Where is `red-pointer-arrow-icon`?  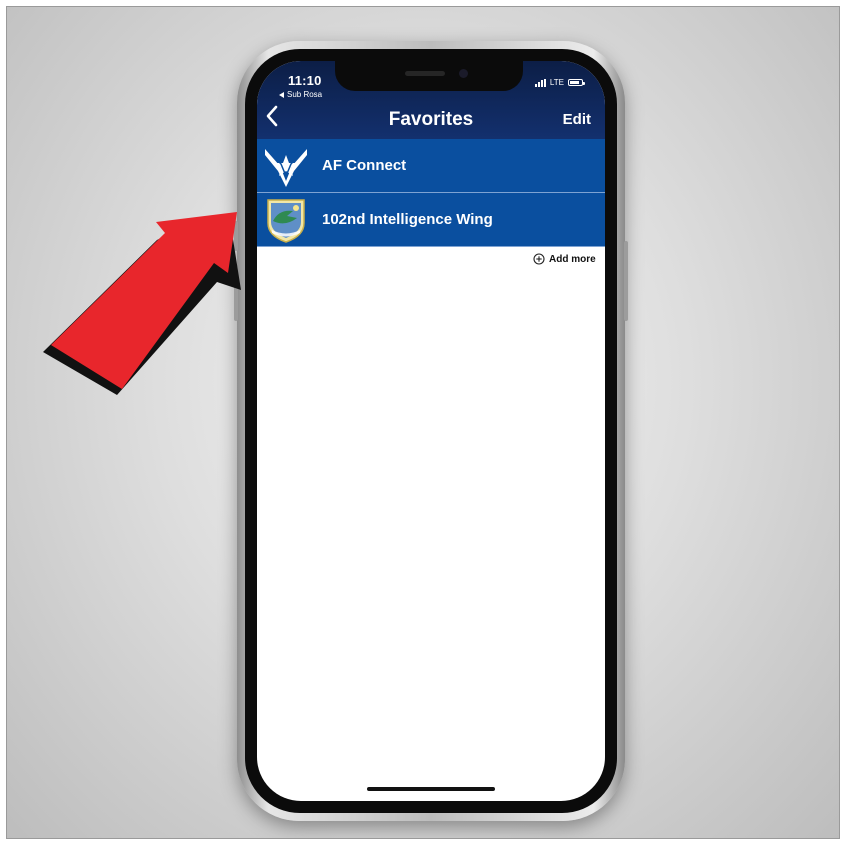 red-pointer-arrow-icon is located at coordinates (142, 303).